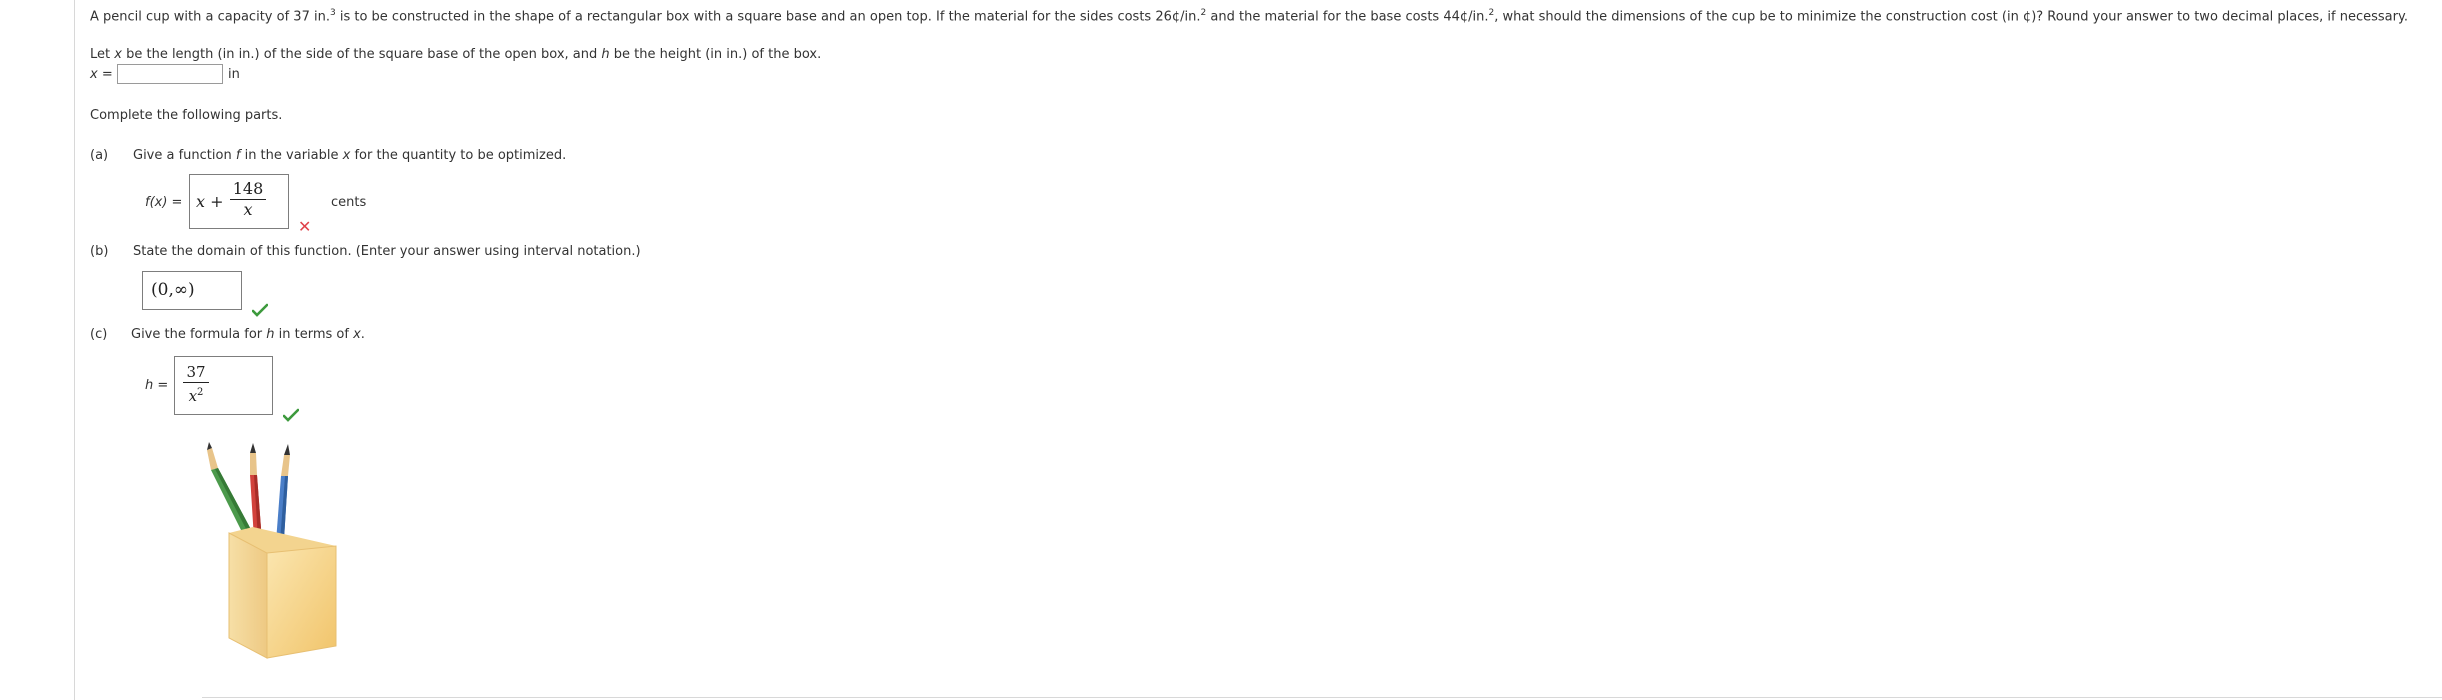 The width and height of the screenshot is (2442, 700). Describe the element at coordinates (193, 396) in the screenshot. I see `denominator-base: x` at that location.